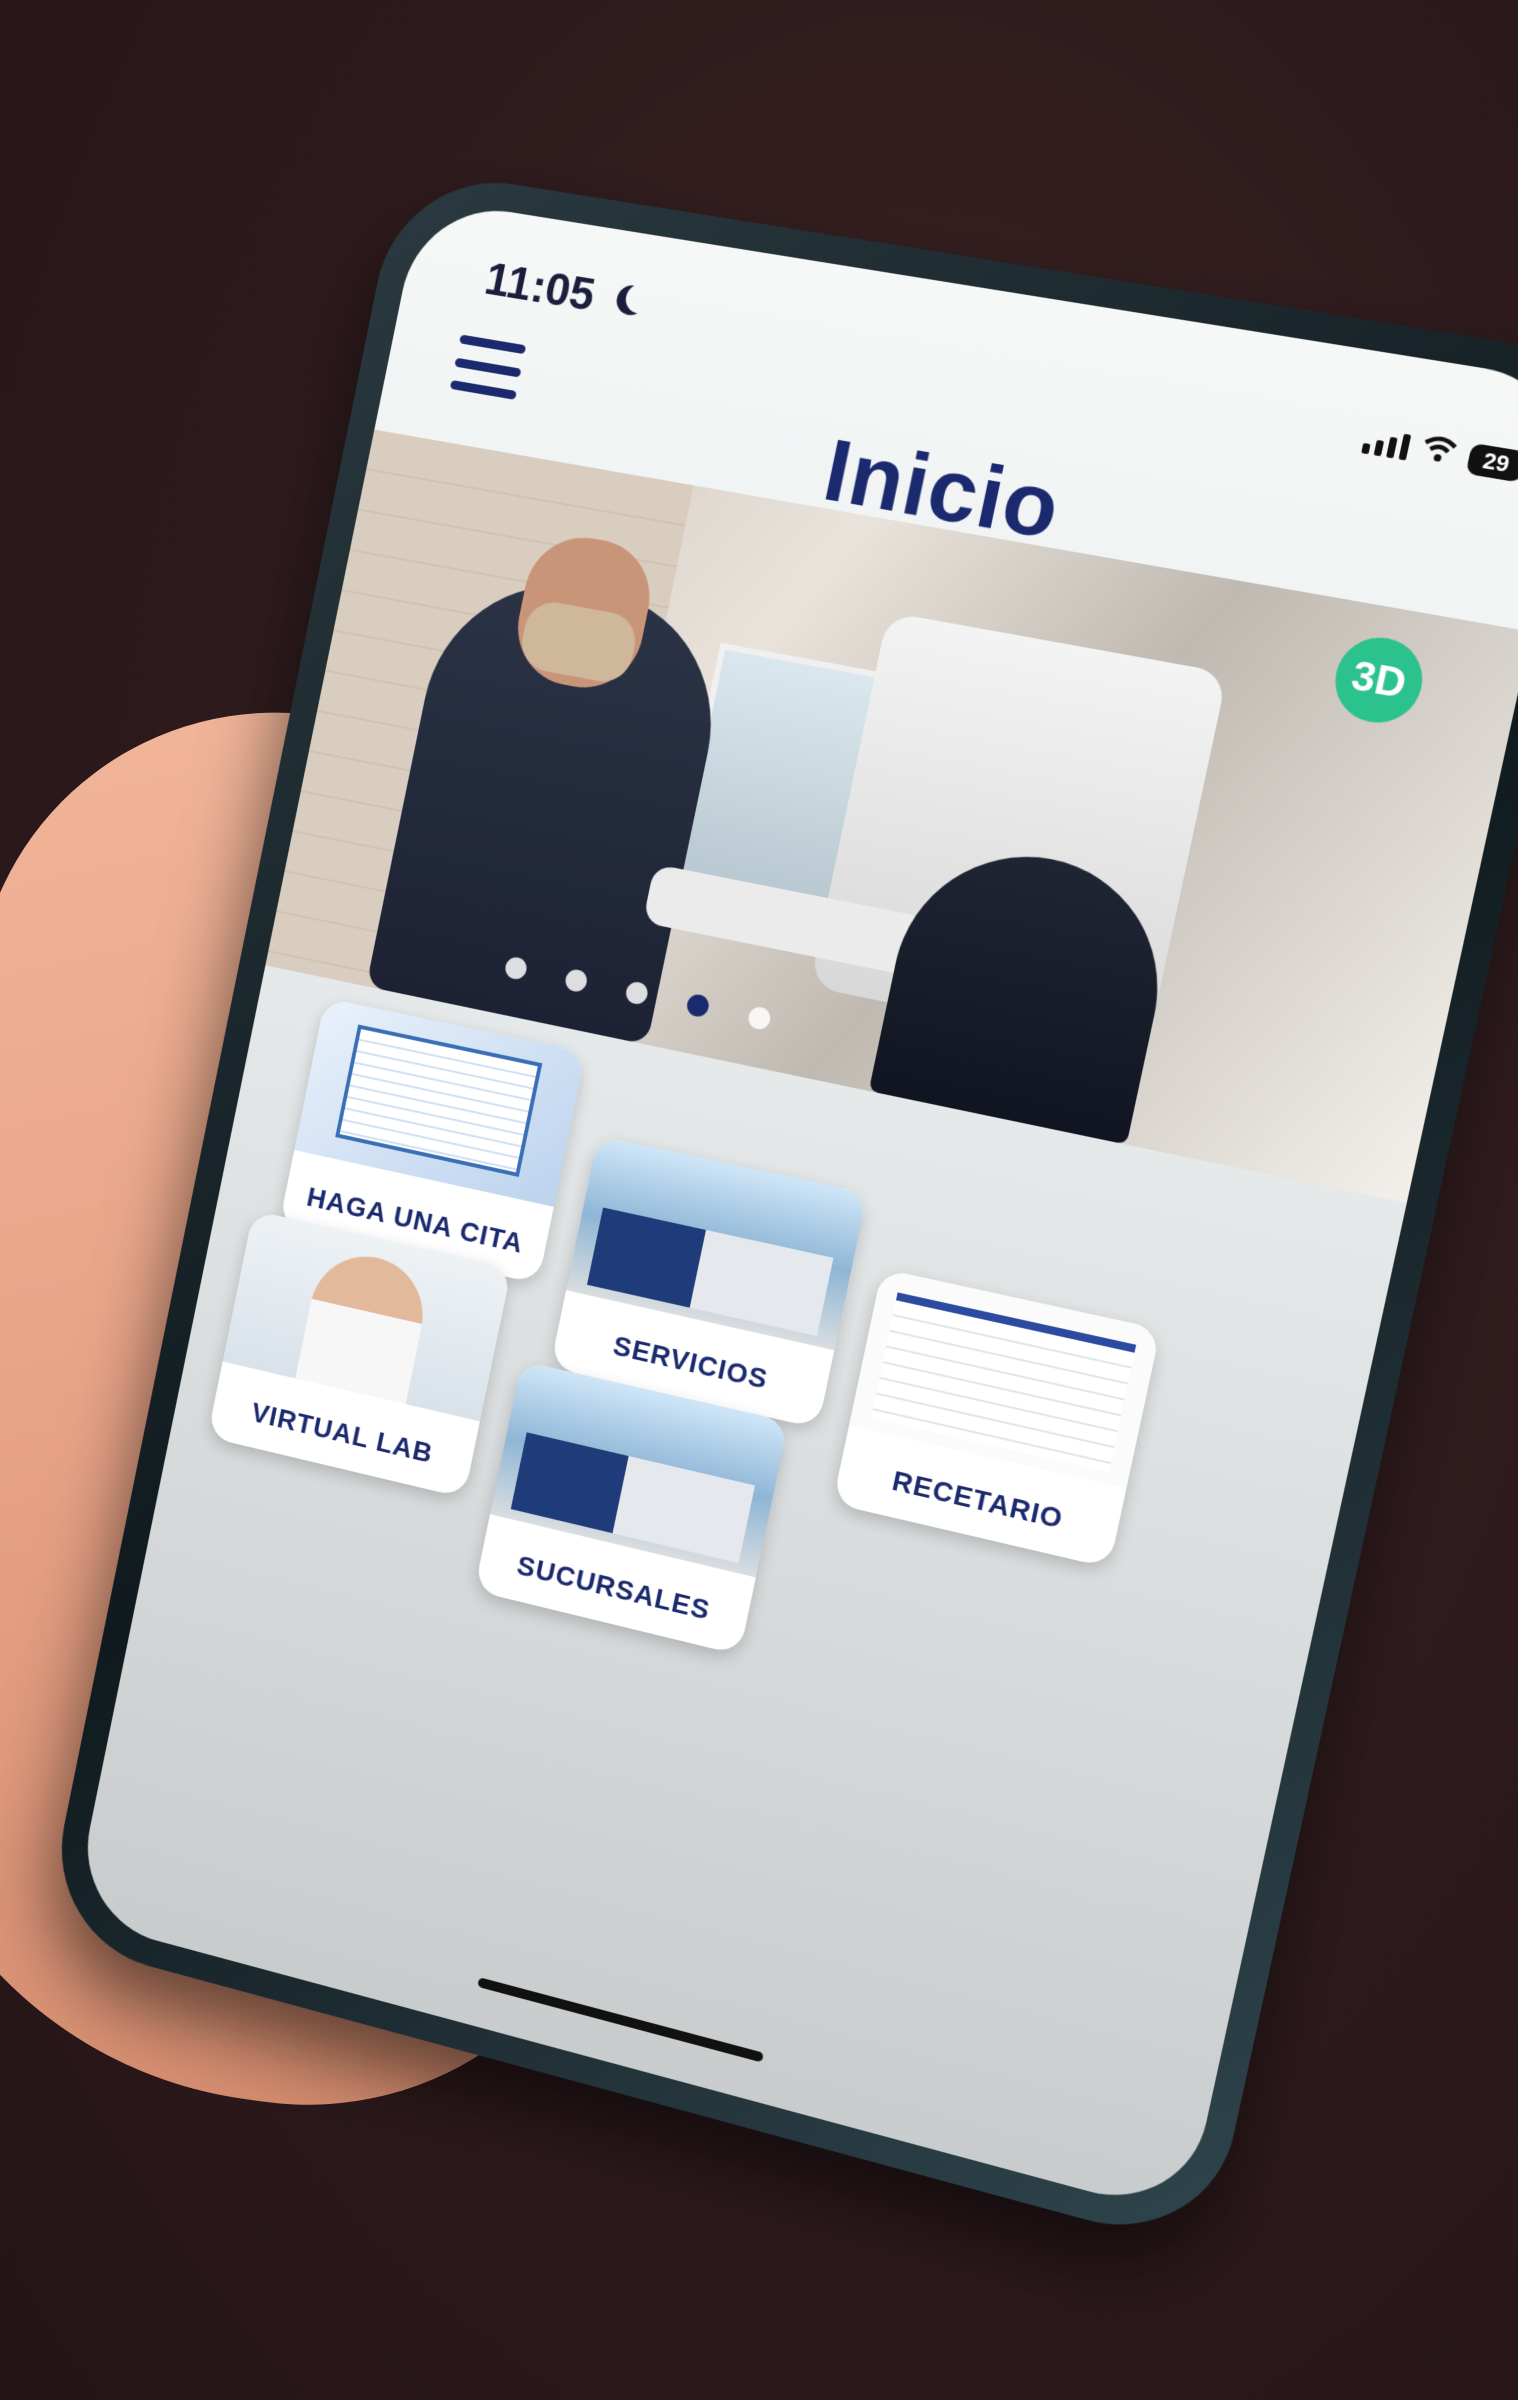  Describe the element at coordinates (440, 1102) in the screenshot. I see `form-image` at that location.